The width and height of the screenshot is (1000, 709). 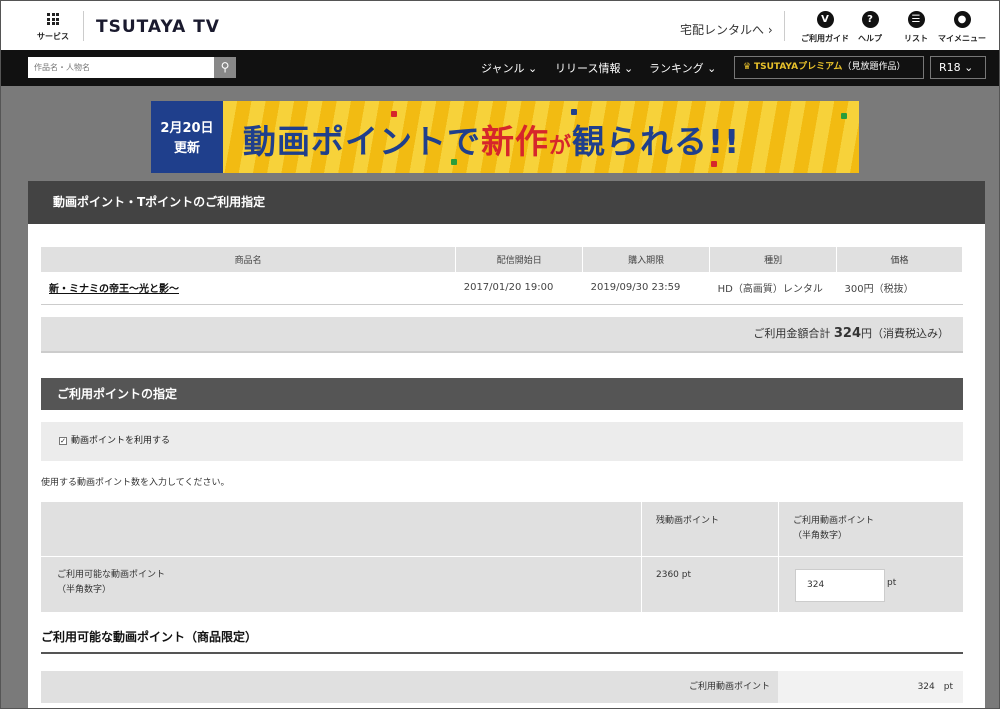 What do you see at coordinates (899, 259) in the screenshot?
I see `col-price: 価格` at bounding box center [899, 259].